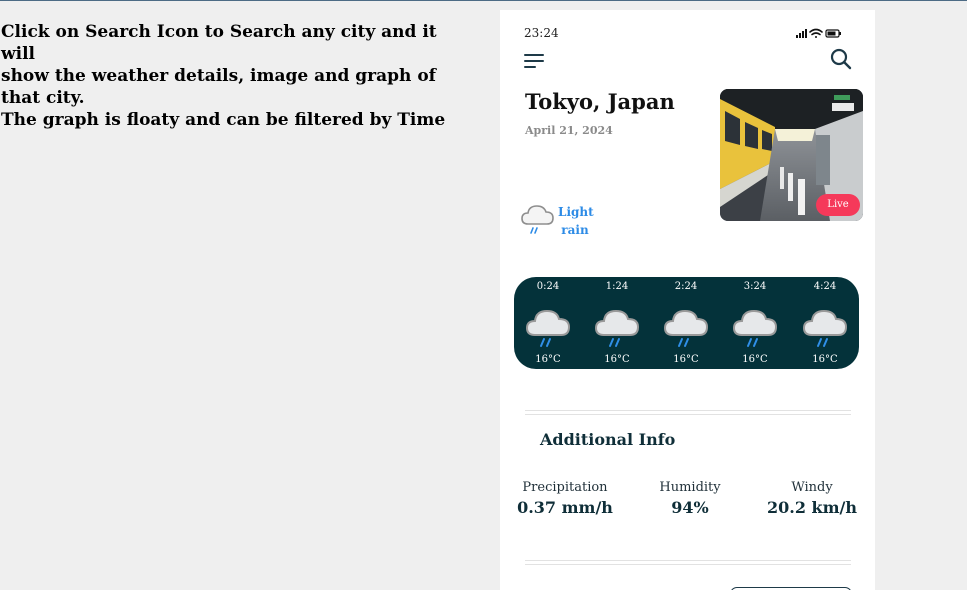 The width and height of the screenshot is (967, 590). Describe the element at coordinates (690, 507) in the screenshot. I see `humidity-value: 94%` at that location.